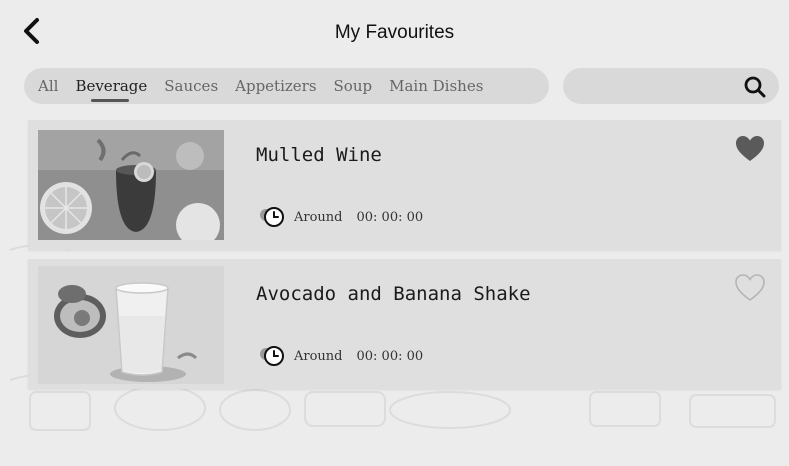  Describe the element at coordinates (191, 86) in the screenshot. I see `tab-sauces: Sauces` at that location.